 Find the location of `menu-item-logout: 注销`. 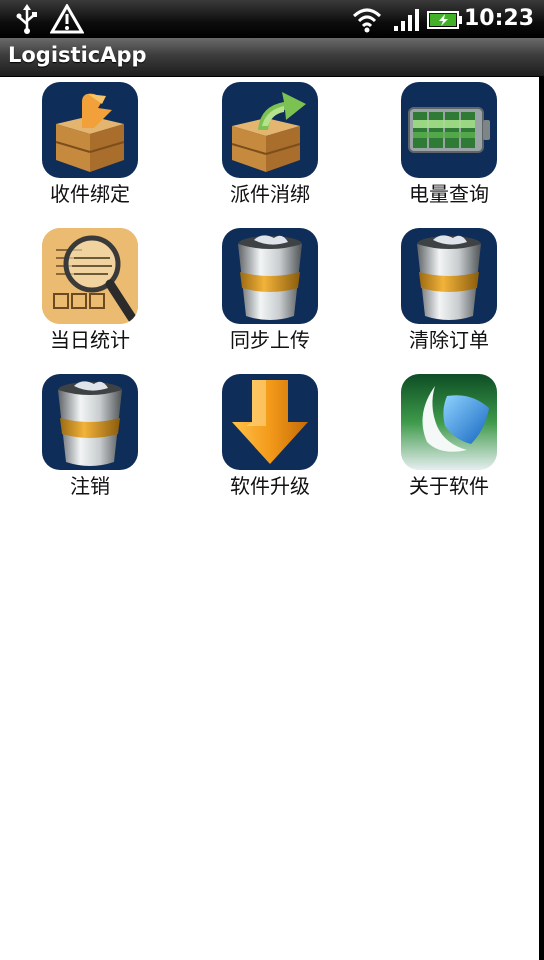

menu-item-logout: 注销 is located at coordinates (90, 444).